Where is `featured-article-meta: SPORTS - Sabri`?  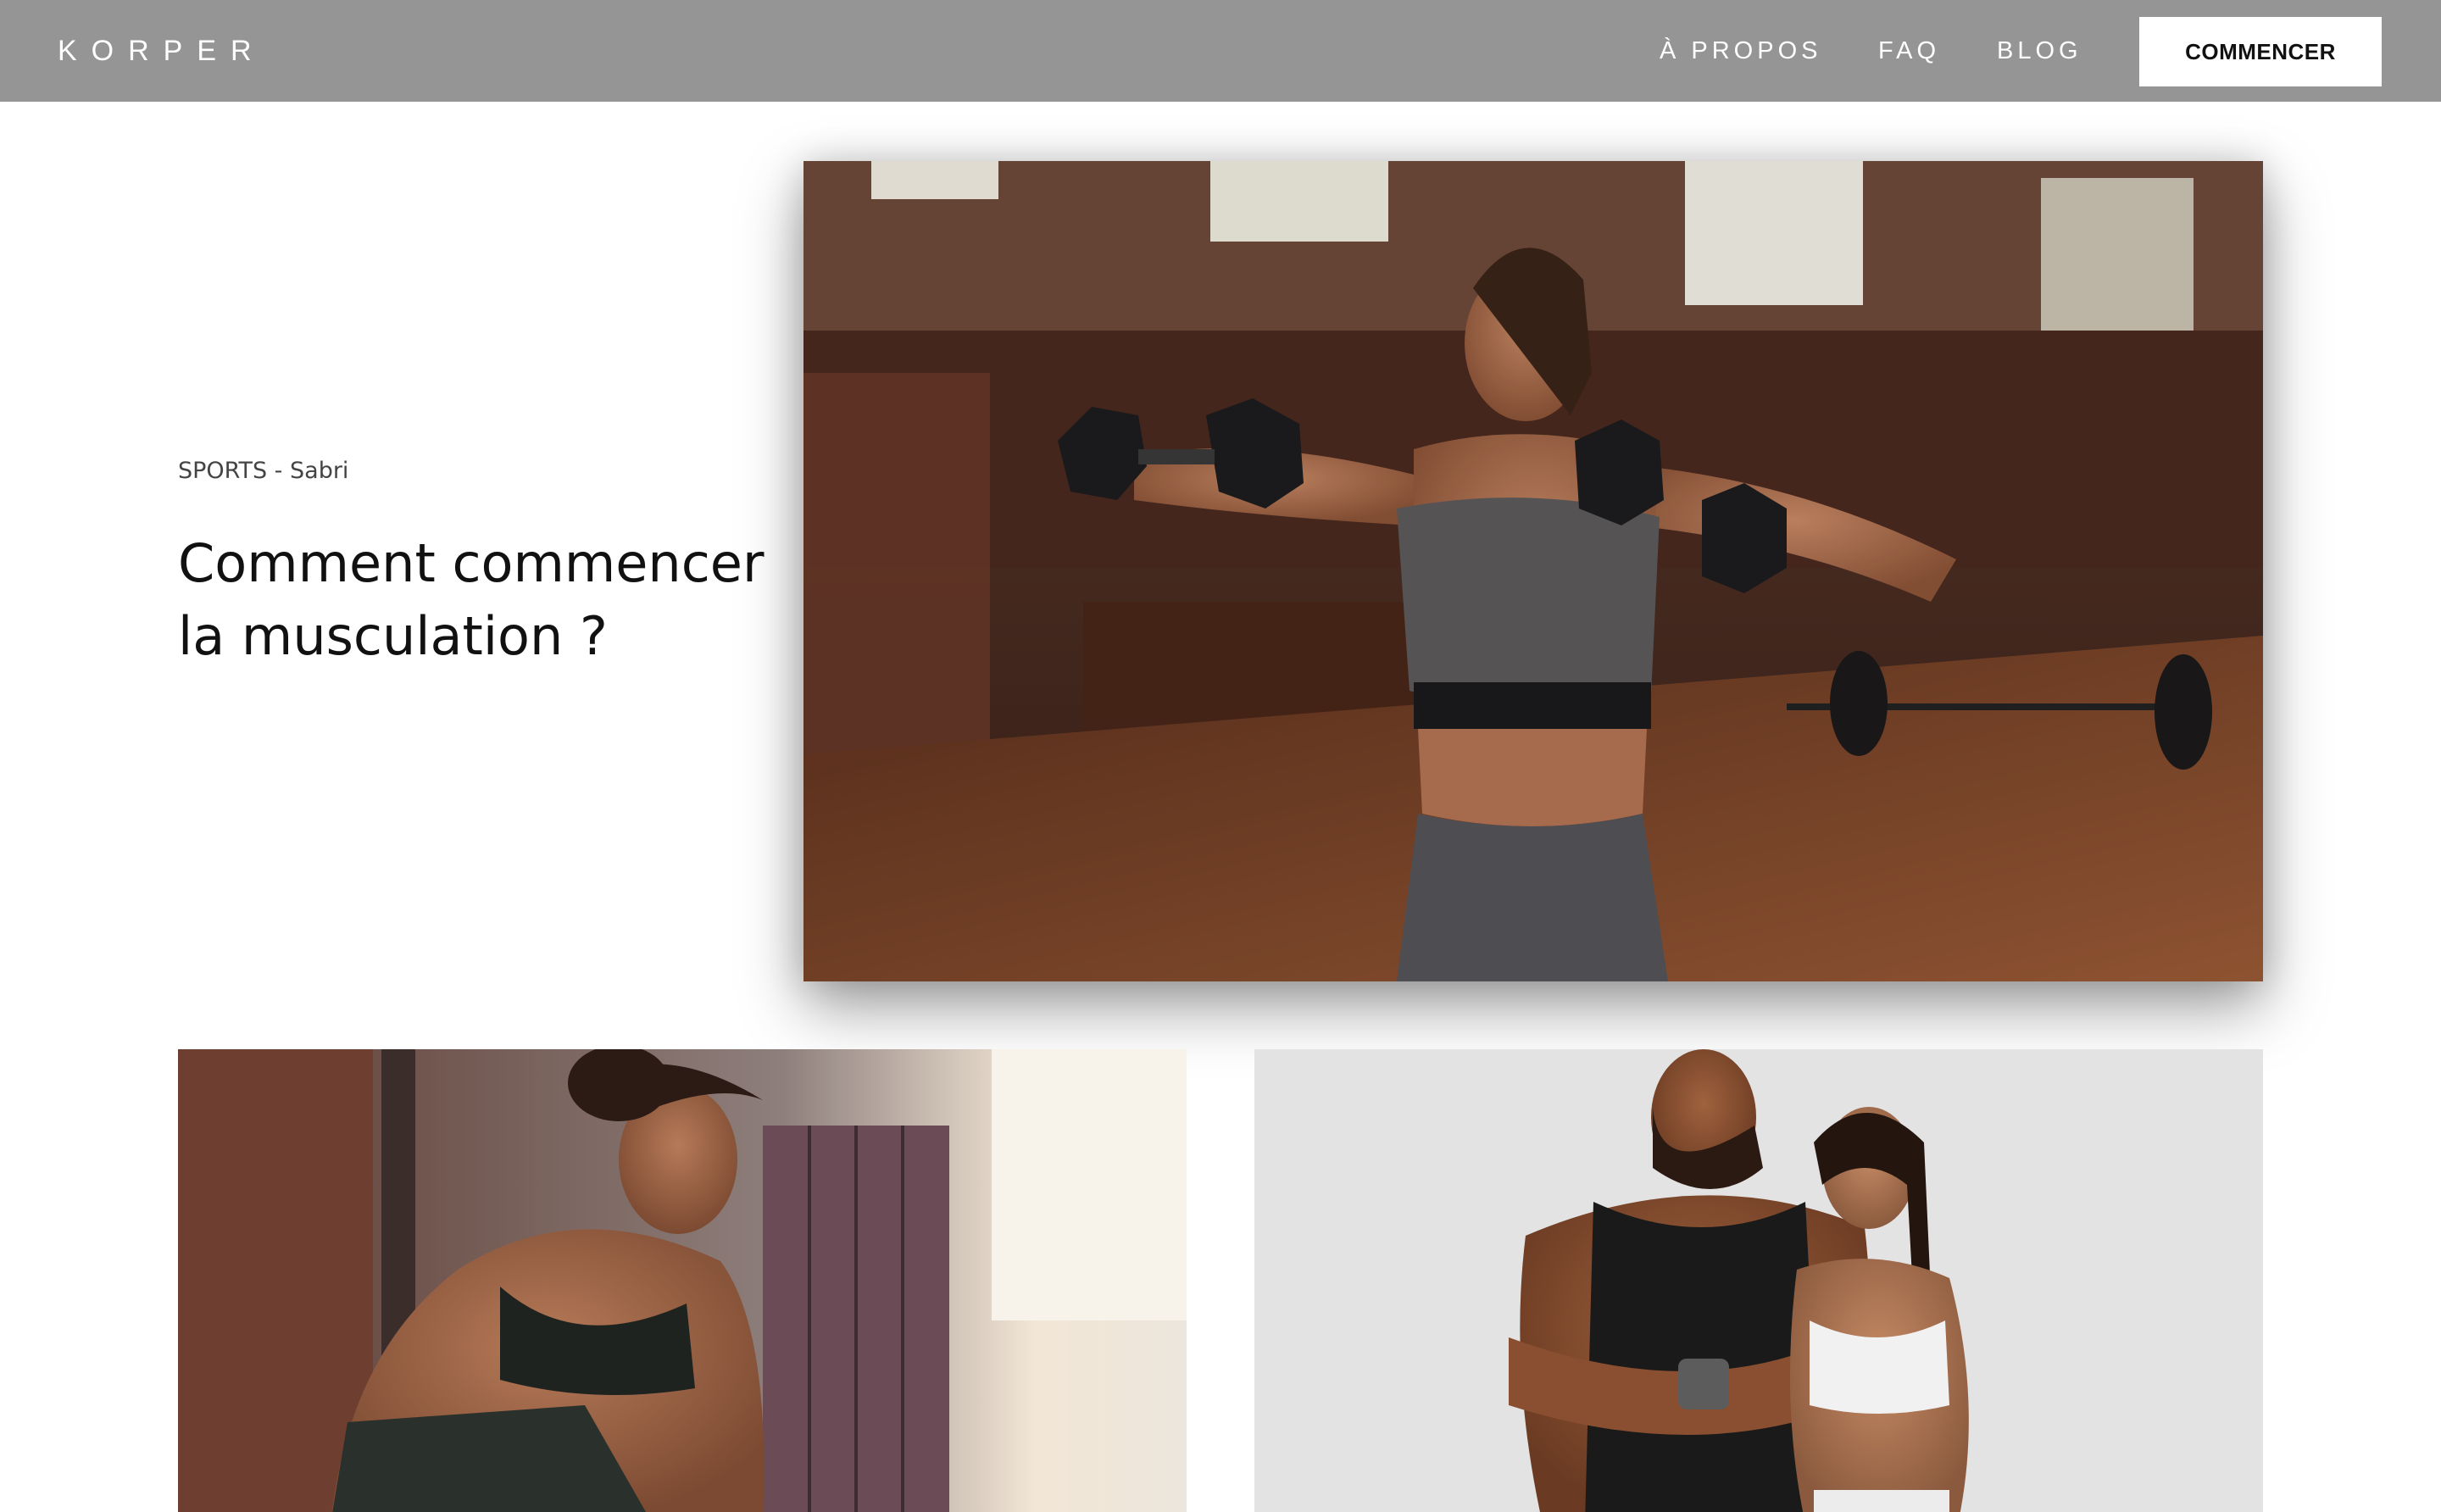 featured-article-meta: SPORTS - Sabri is located at coordinates (264, 471).